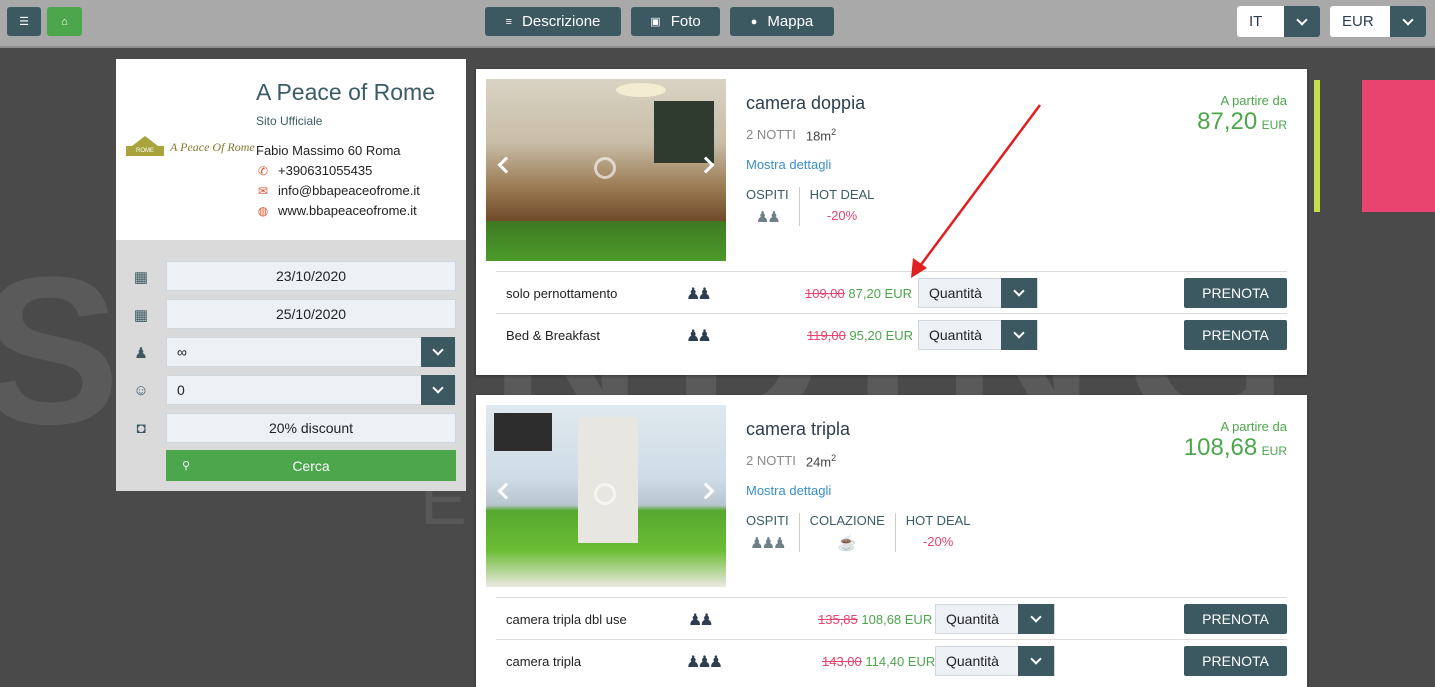 The height and width of the screenshot is (687, 1435). I want to click on currency-select: EUR, so click(1378, 21).